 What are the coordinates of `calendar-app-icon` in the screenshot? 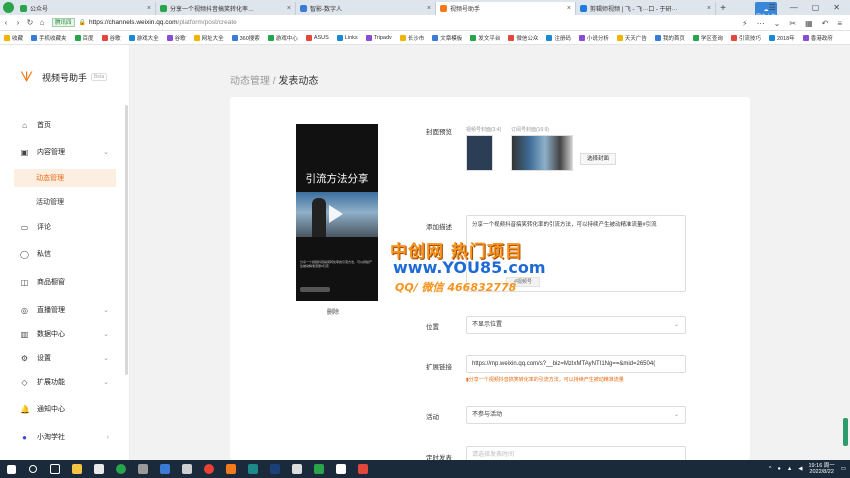 It's located at (99, 469).